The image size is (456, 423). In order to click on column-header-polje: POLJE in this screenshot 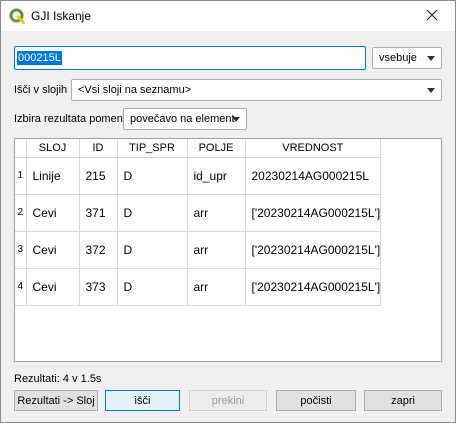, I will do `click(216, 148)`.